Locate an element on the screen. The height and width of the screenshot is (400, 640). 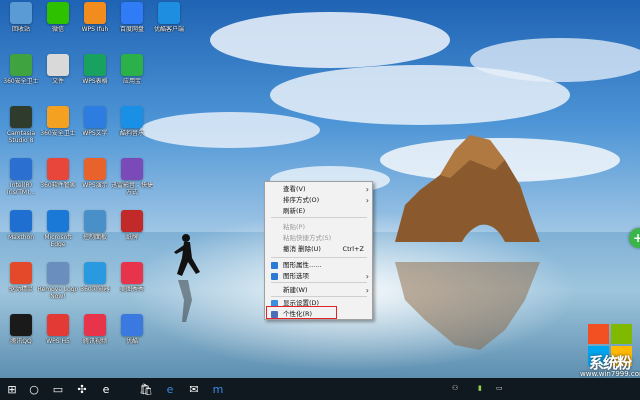
desktop-icon: 腾讯视频 is located at coordinates (95, 336).